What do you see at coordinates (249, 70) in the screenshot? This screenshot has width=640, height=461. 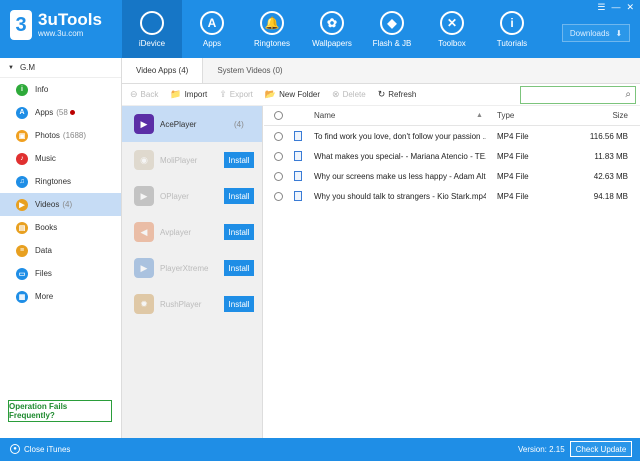 I see `tab-system-videos: System Videos (0)` at bounding box center [249, 70].